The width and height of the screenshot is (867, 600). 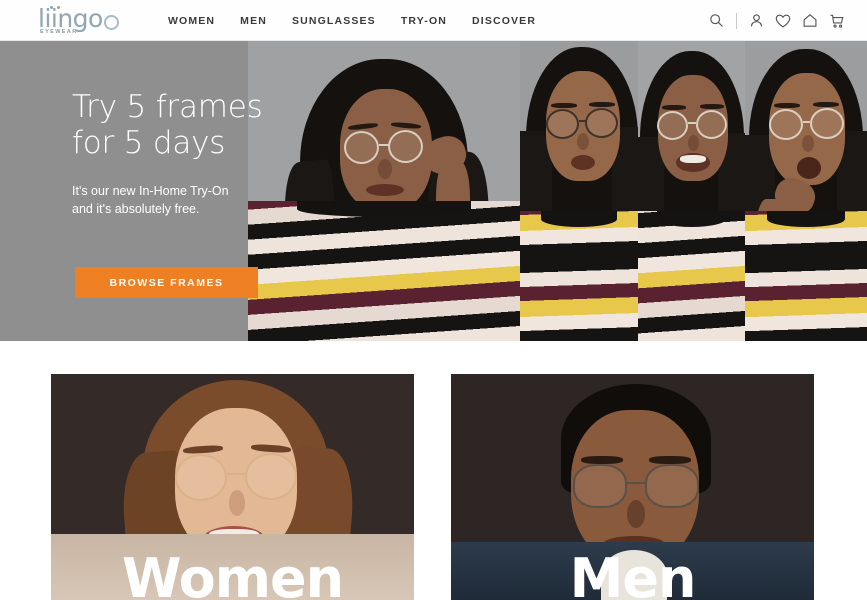 What do you see at coordinates (424, 21) in the screenshot?
I see `nav-item-try-on: TRY-ON` at bounding box center [424, 21].